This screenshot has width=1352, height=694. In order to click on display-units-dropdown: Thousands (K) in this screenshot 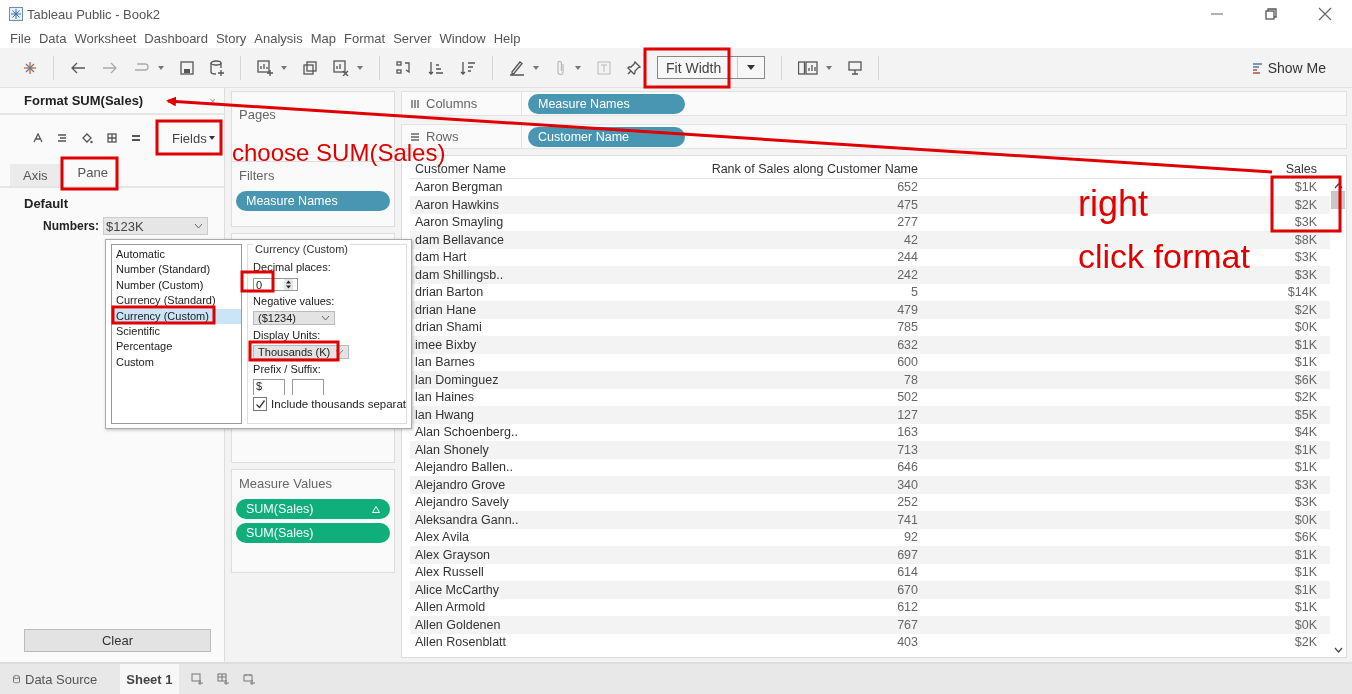, I will do `click(301, 352)`.